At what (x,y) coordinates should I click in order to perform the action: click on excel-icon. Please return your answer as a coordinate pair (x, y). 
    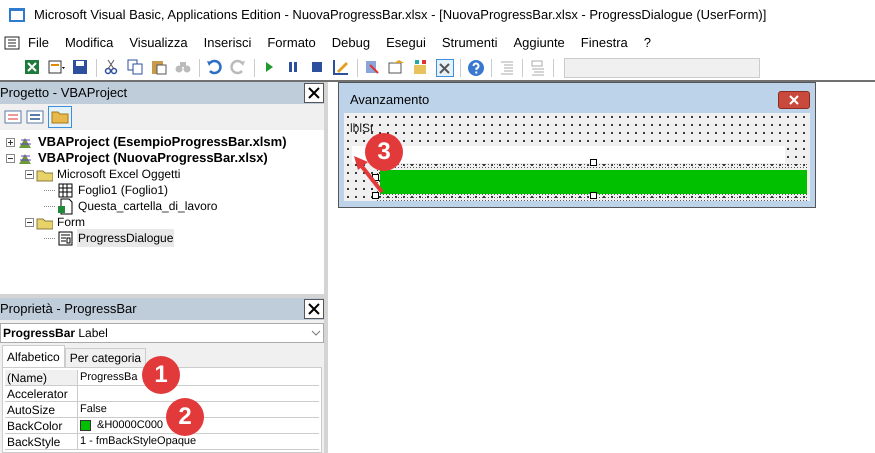
    Looking at the image, I should click on (33, 67).